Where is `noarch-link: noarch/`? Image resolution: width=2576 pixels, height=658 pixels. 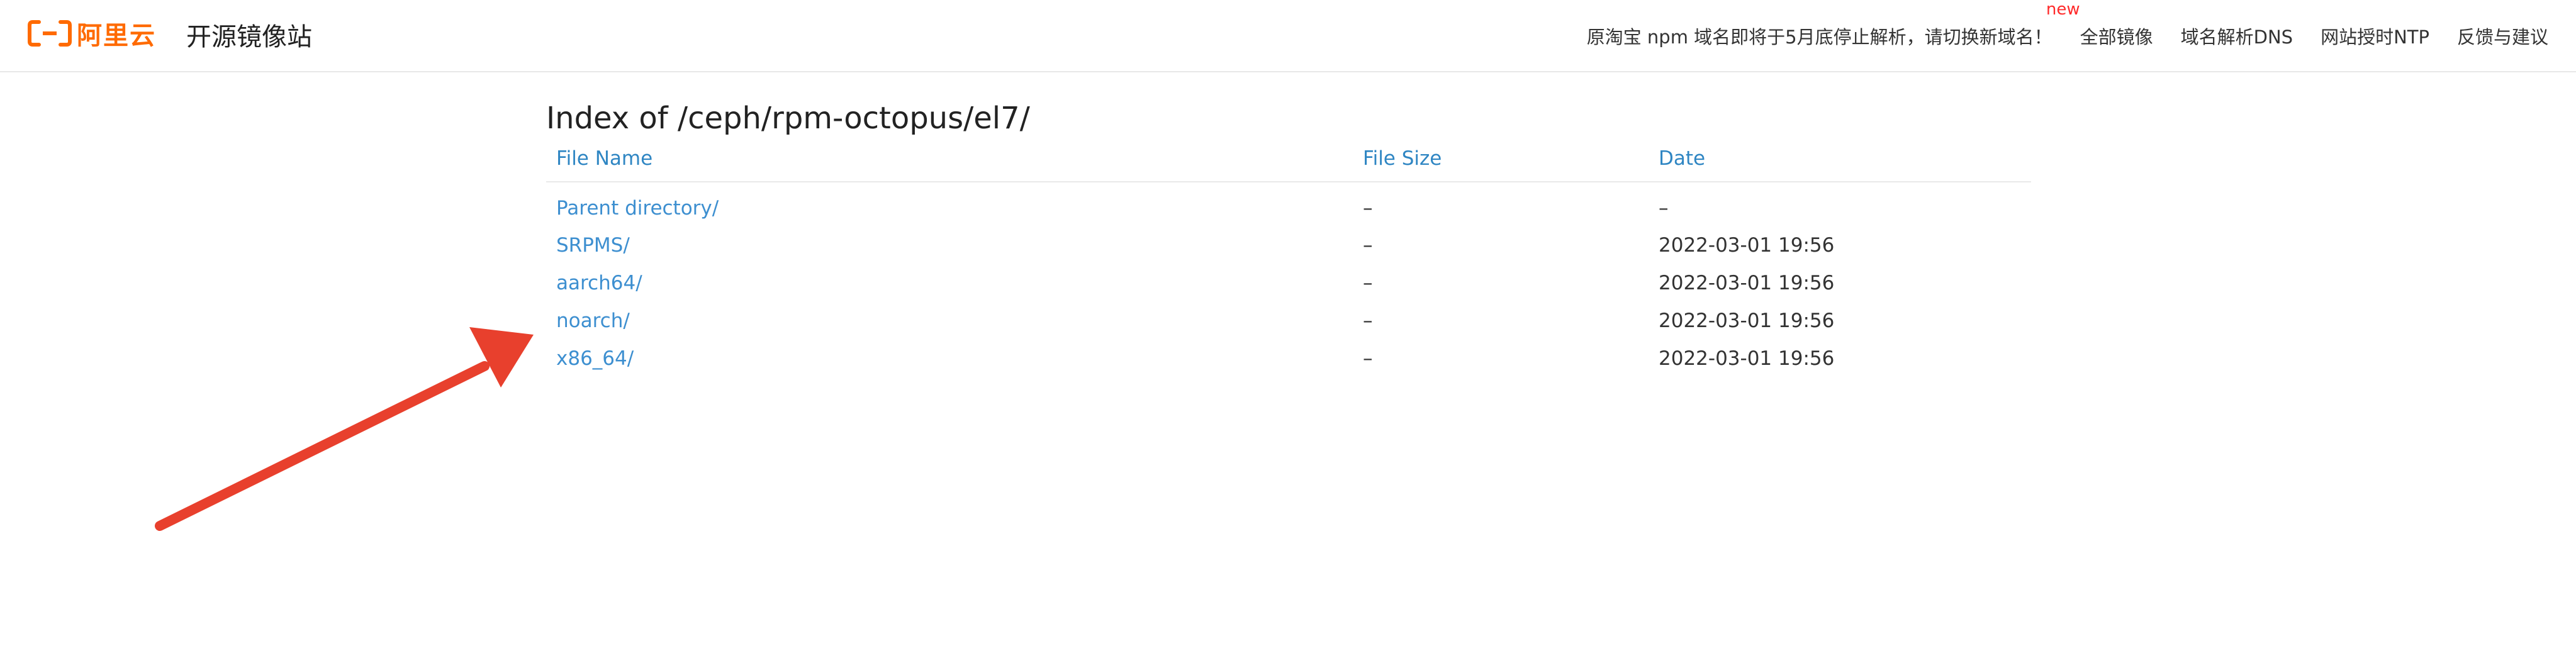 noarch-link: noarch/ is located at coordinates (593, 320).